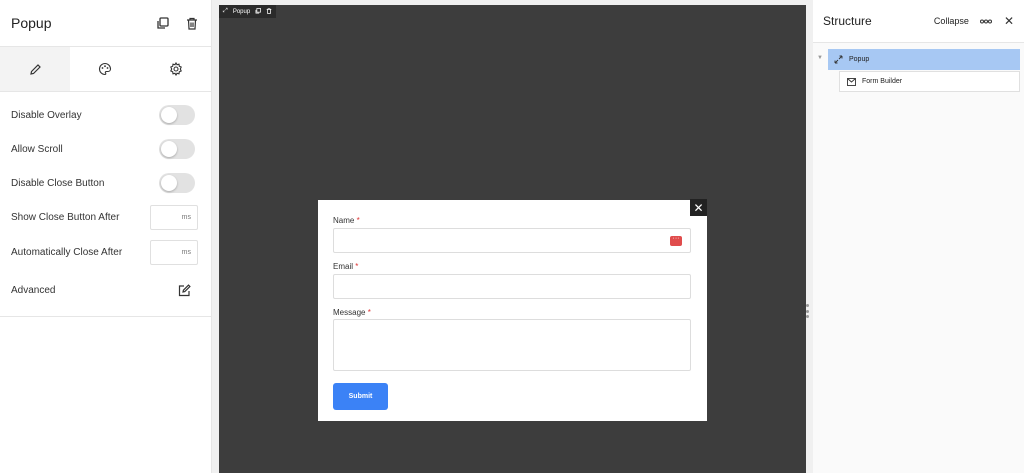 This screenshot has width=1024, height=473. Describe the element at coordinates (58, 183) in the screenshot. I see `setting-label: Disable Close Button` at that location.